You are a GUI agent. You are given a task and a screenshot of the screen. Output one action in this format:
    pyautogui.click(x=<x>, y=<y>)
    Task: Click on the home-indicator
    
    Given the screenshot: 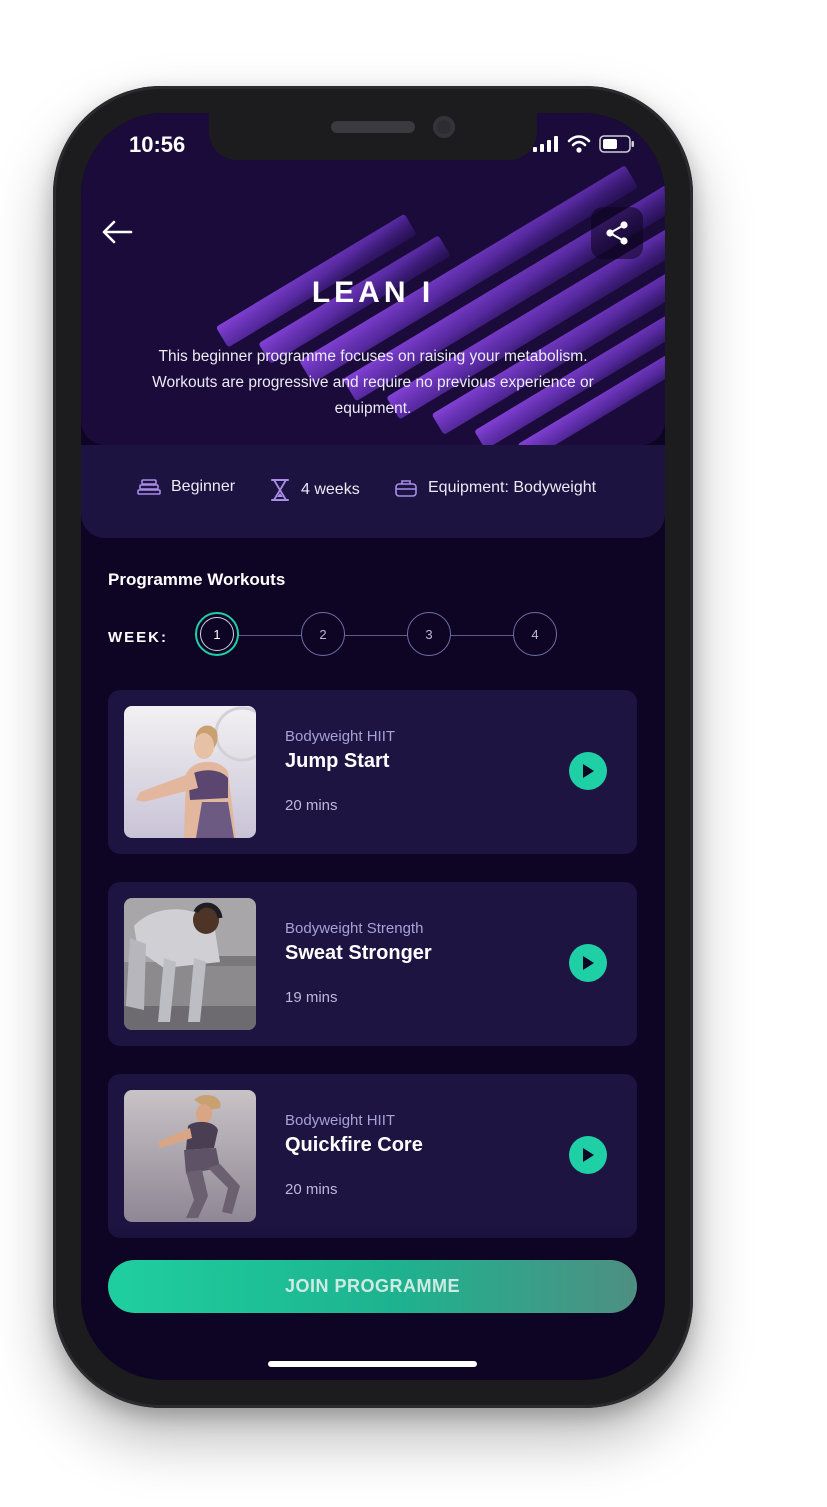 What is the action you would take?
    pyautogui.click(x=372, y=1364)
    